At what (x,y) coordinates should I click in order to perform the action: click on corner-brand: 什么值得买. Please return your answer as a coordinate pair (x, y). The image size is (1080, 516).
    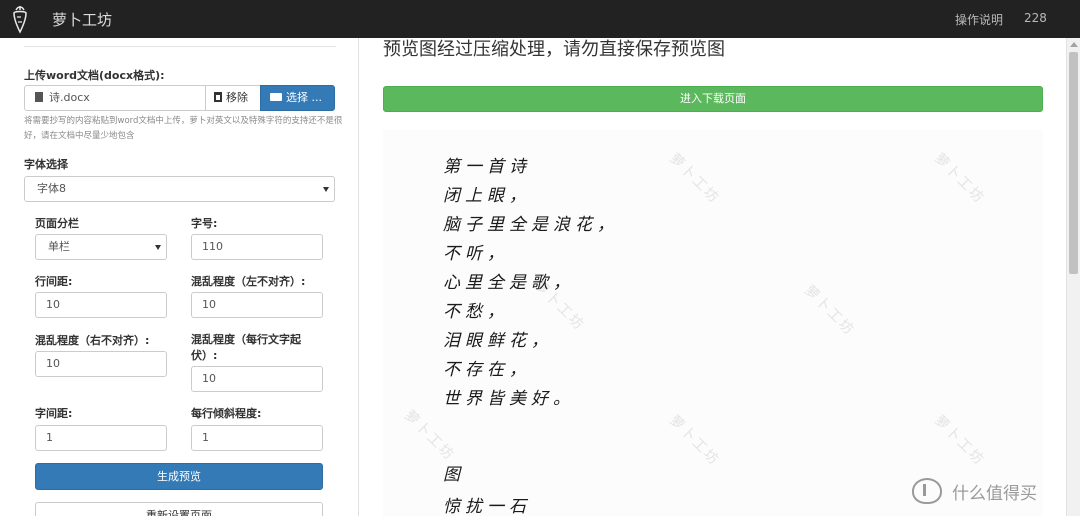
    Looking at the image, I should click on (996, 490).